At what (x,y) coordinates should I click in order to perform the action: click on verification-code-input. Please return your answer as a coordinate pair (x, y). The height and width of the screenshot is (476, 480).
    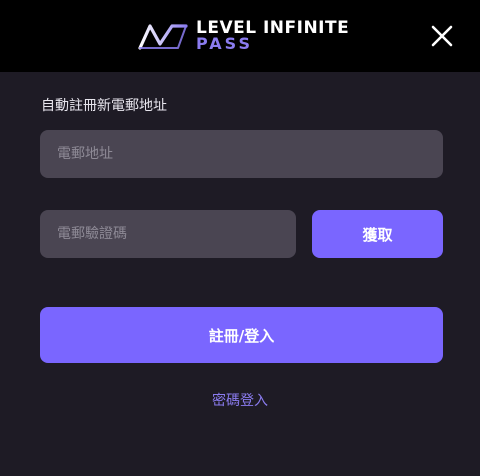
    Looking at the image, I should click on (168, 234).